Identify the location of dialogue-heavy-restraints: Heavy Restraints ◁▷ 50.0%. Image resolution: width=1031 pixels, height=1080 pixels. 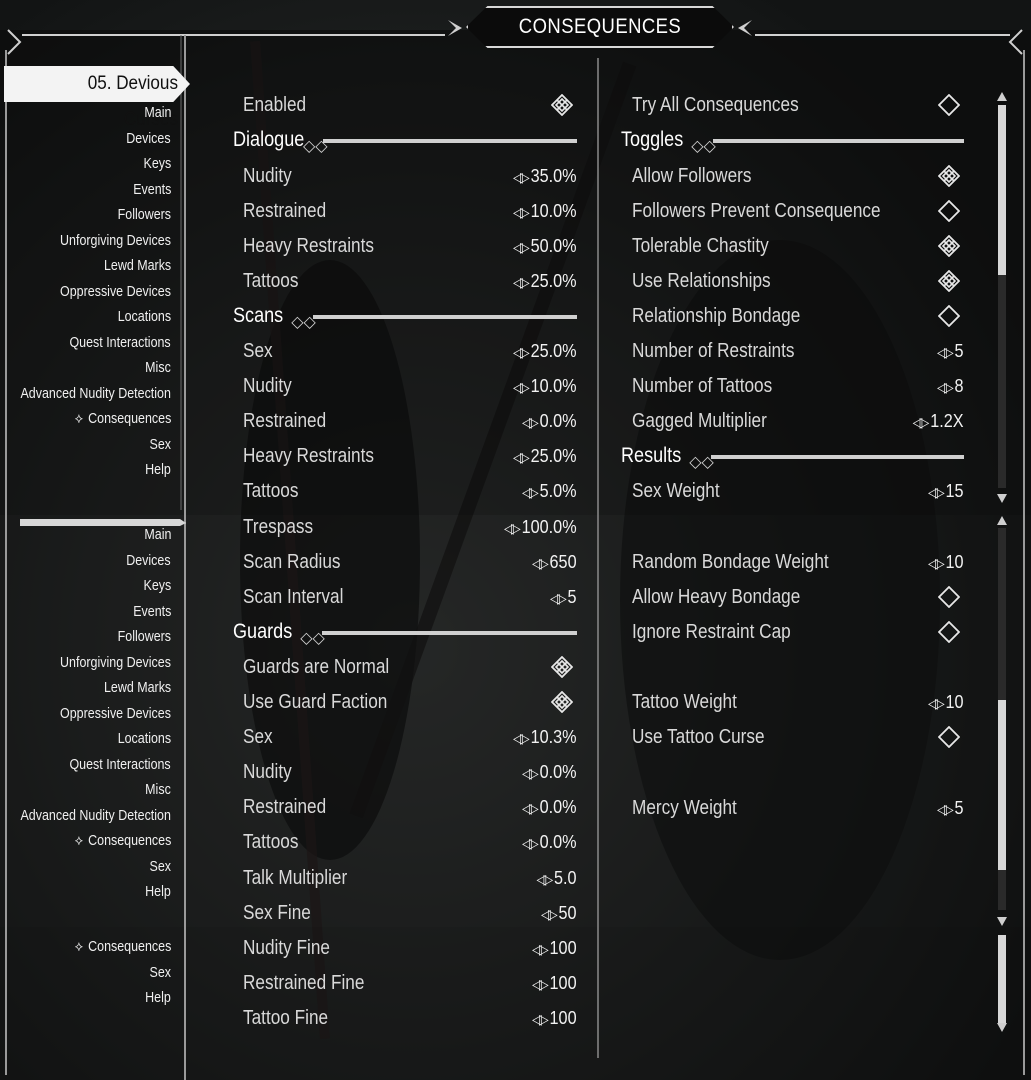
(410, 246).